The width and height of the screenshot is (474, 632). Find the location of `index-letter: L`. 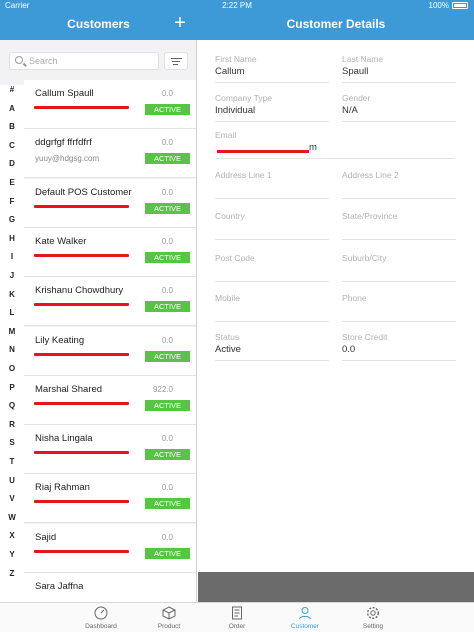

index-letter: L is located at coordinates (12, 312).